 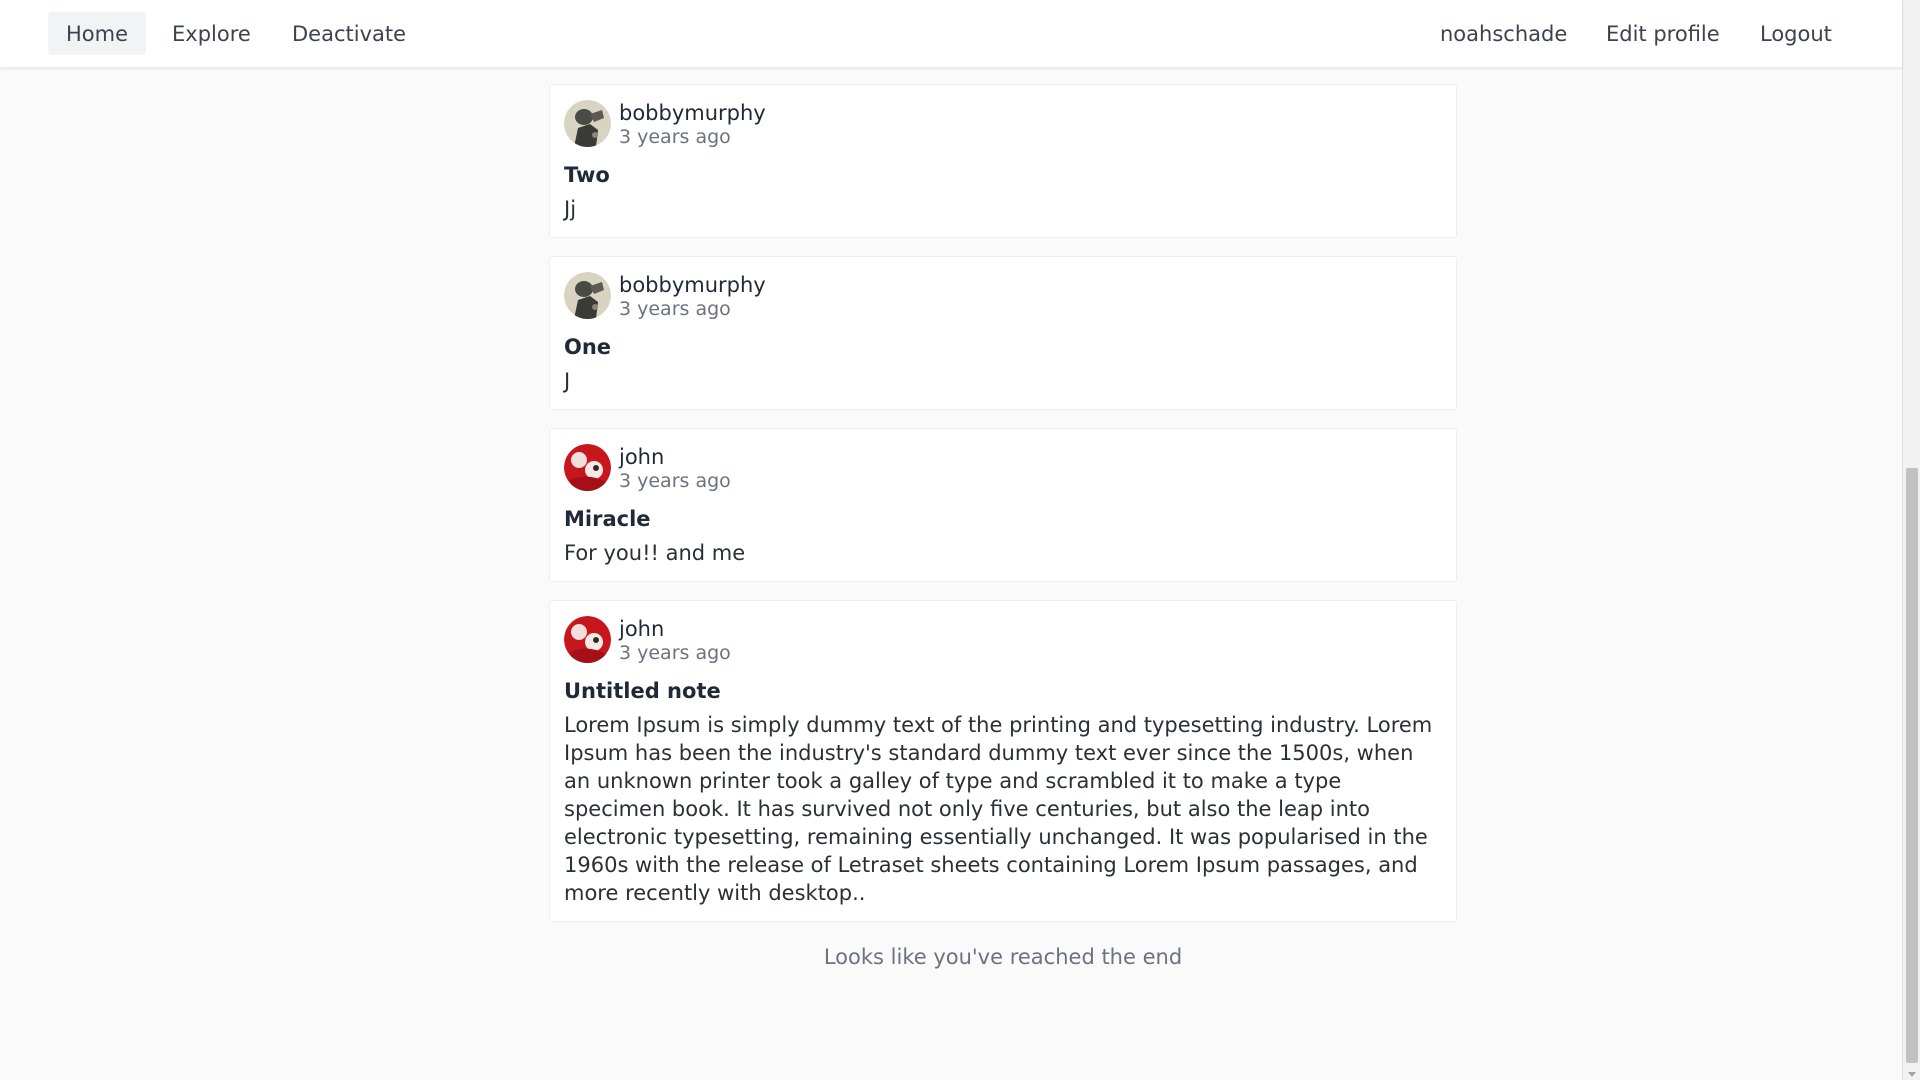 I want to click on note-body: For you!! and me, so click(x=655, y=553).